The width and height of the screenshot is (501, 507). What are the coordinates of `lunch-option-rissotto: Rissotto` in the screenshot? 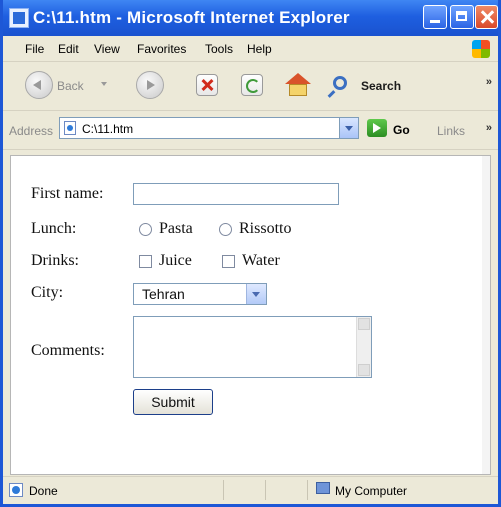 It's located at (265, 229).